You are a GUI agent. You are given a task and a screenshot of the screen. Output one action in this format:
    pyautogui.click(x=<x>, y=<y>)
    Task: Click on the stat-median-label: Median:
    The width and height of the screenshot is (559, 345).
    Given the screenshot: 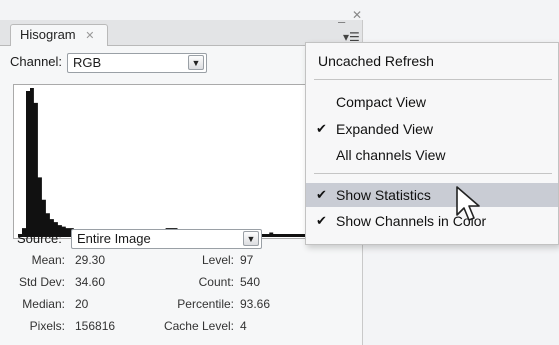 What is the action you would take?
    pyautogui.click(x=43, y=304)
    